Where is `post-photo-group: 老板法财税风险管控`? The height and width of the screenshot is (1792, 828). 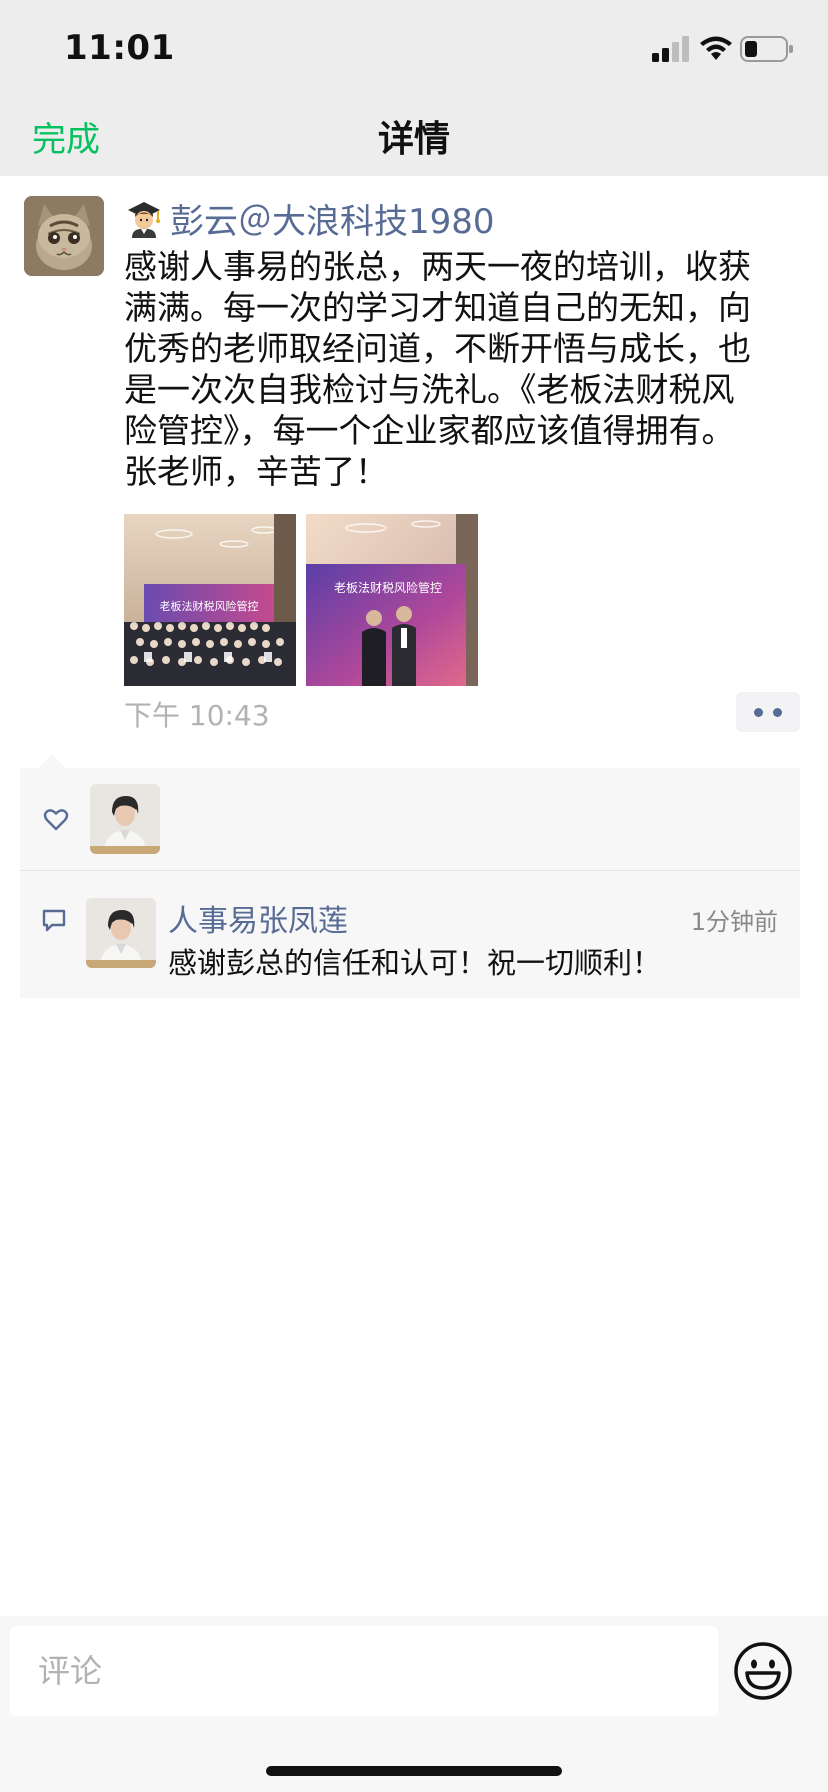
post-photo-group: 老板法财税风险管控 is located at coordinates (210, 600).